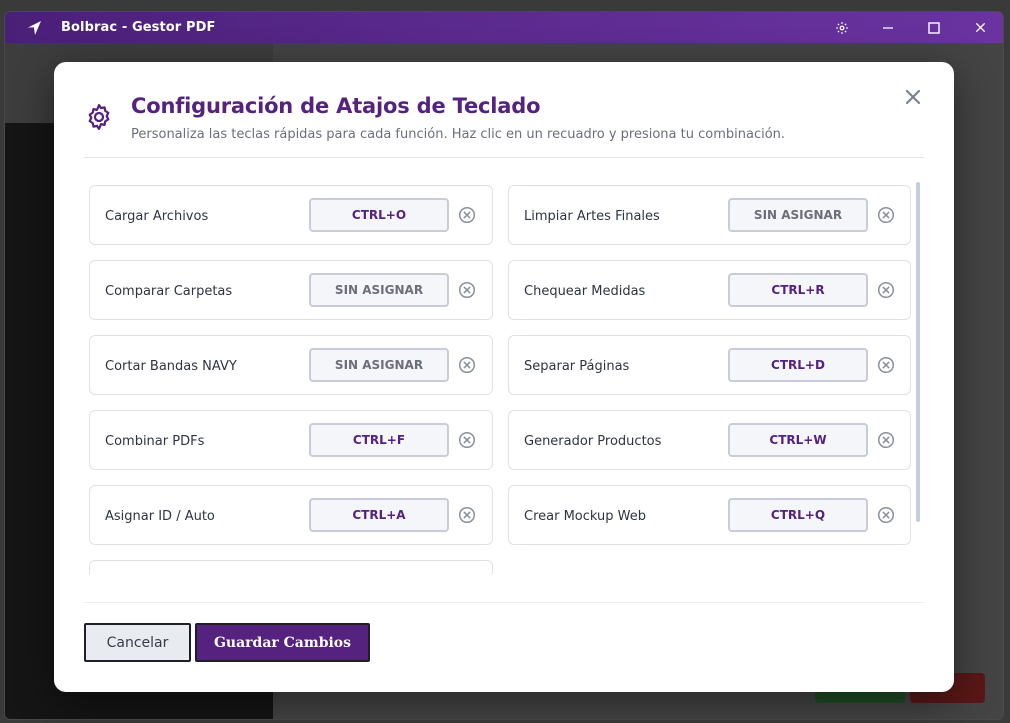  Describe the element at coordinates (291, 440) in the screenshot. I see `shortcut-card: Combinar PDFs CTRL+F` at that location.